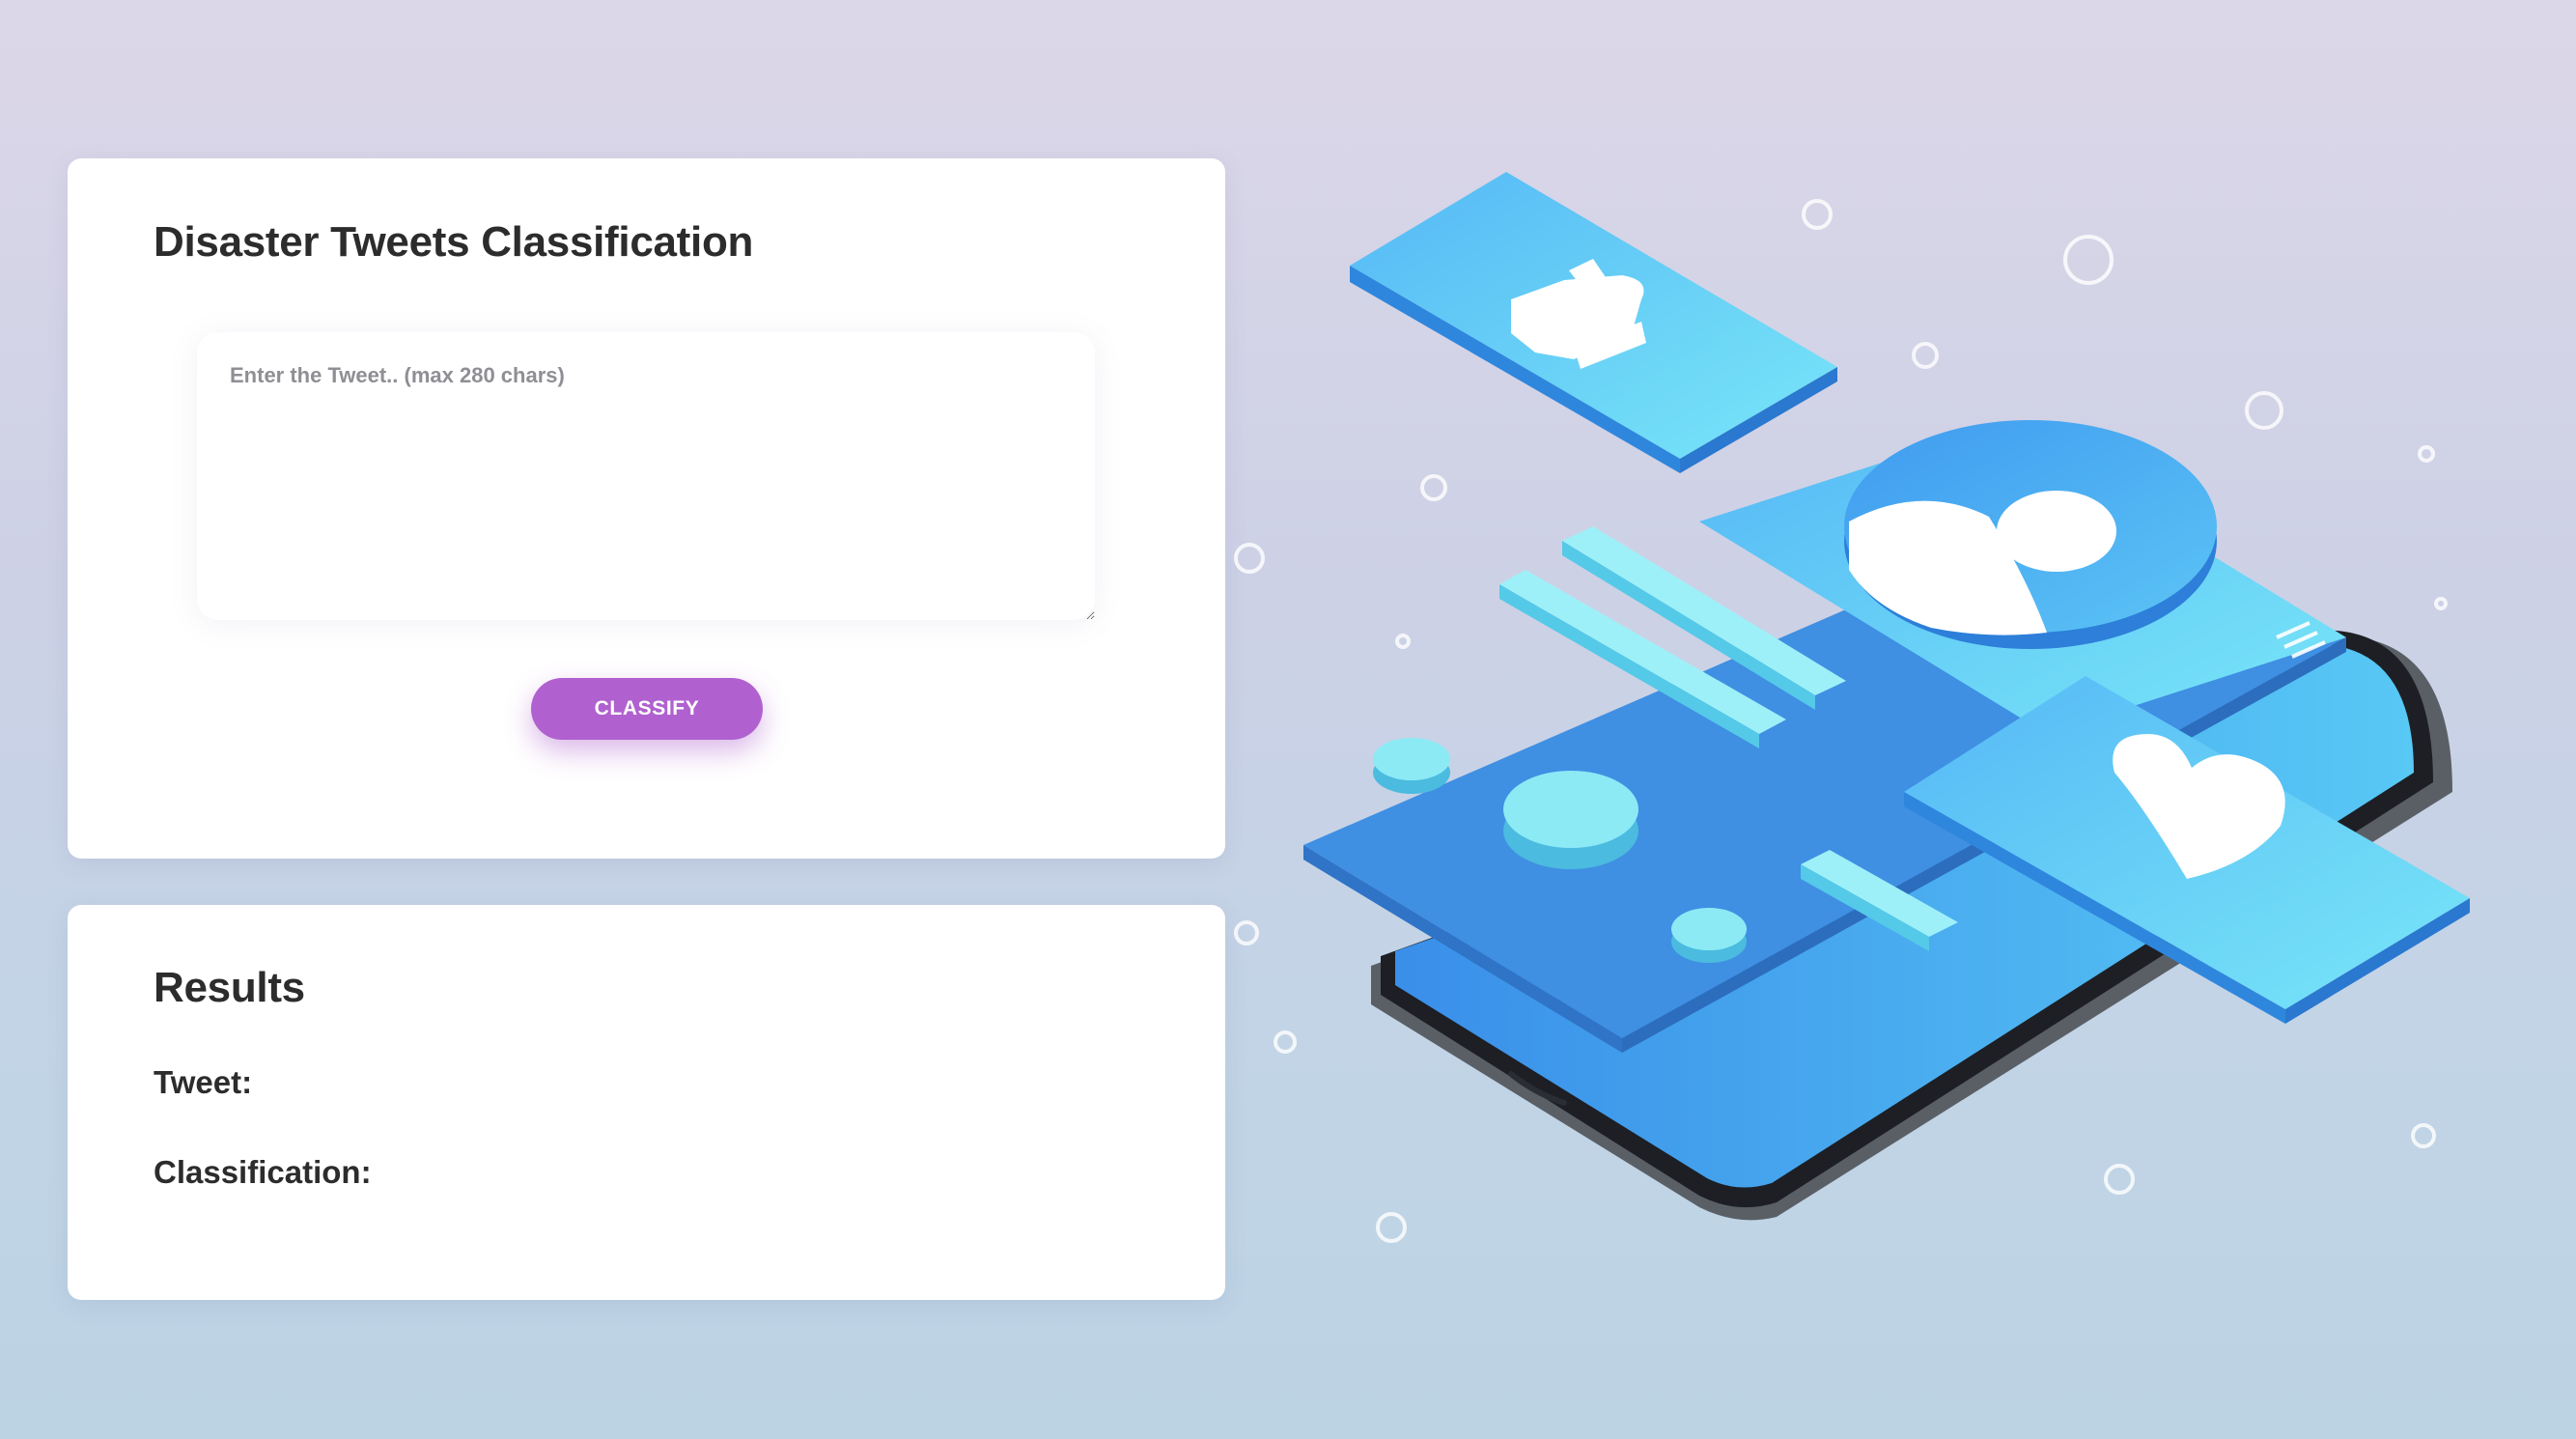  I want to click on page-title: Disaster Tweets Classification, so click(454, 242).